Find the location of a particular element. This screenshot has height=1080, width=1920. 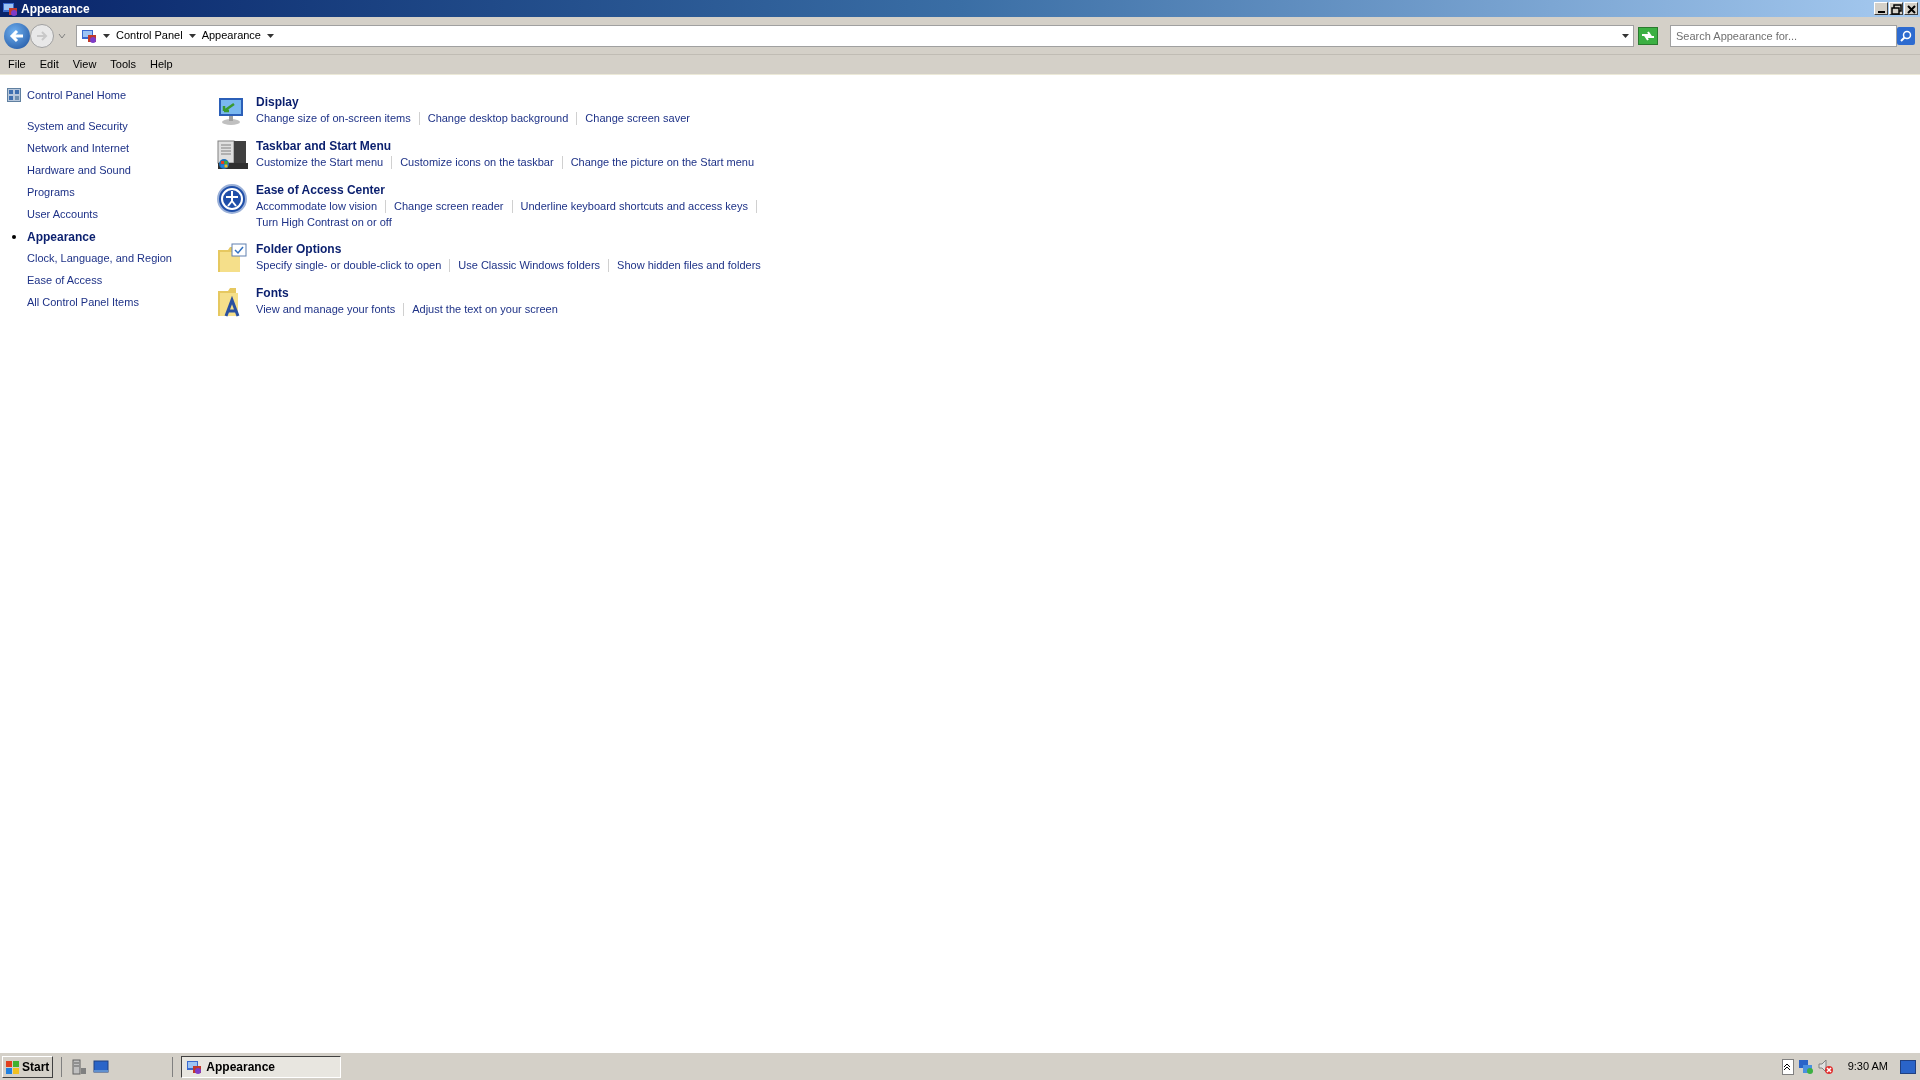

task-link: Change size of on-screen items is located at coordinates (333, 118).